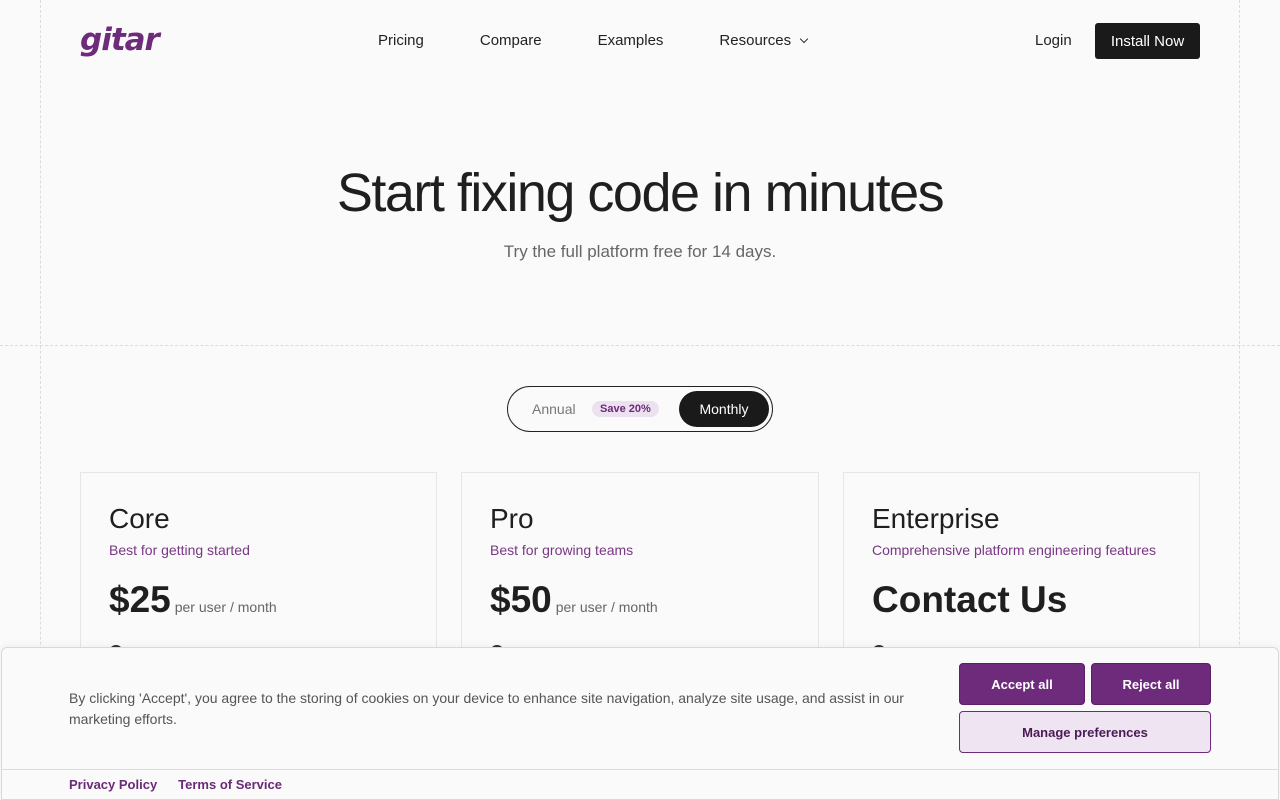 The width and height of the screenshot is (1280, 800). I want to click on monthly-option: Monthly, so click(724, 409).